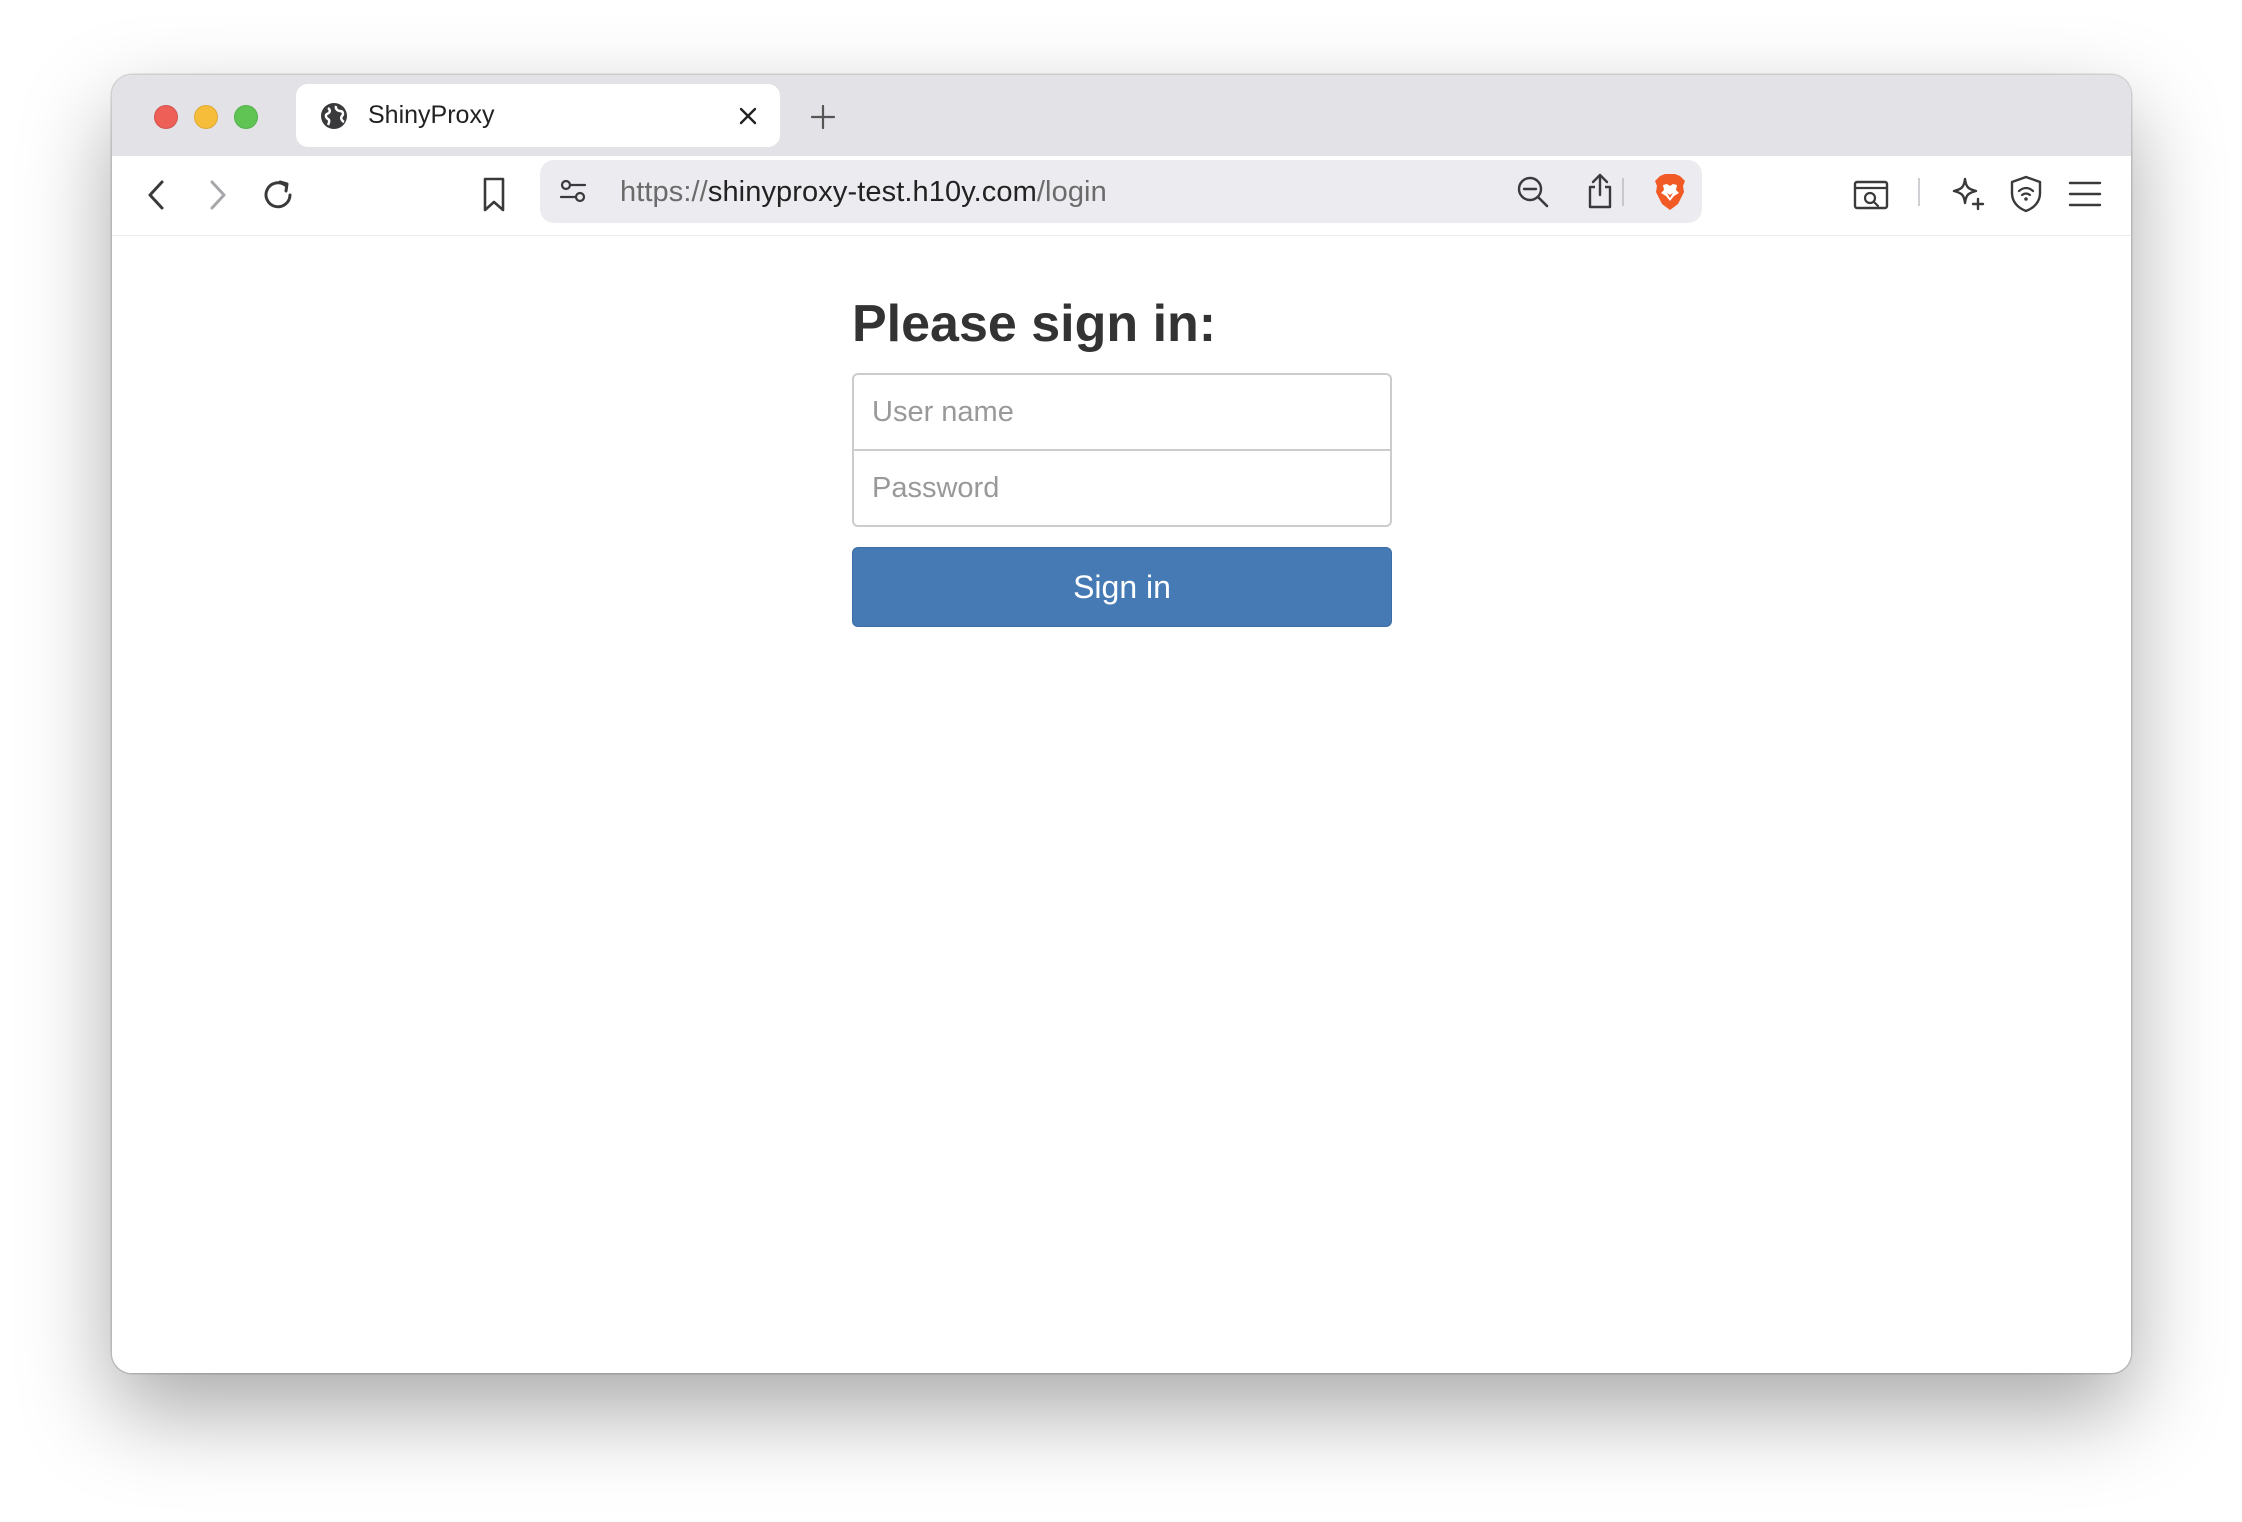 The height and width of the screenshot is (1522, 2242). What do you see at coordinates (1623, 192) in the screenshot?
I see `address-bar-divider` at bounding box center [1623, 192].